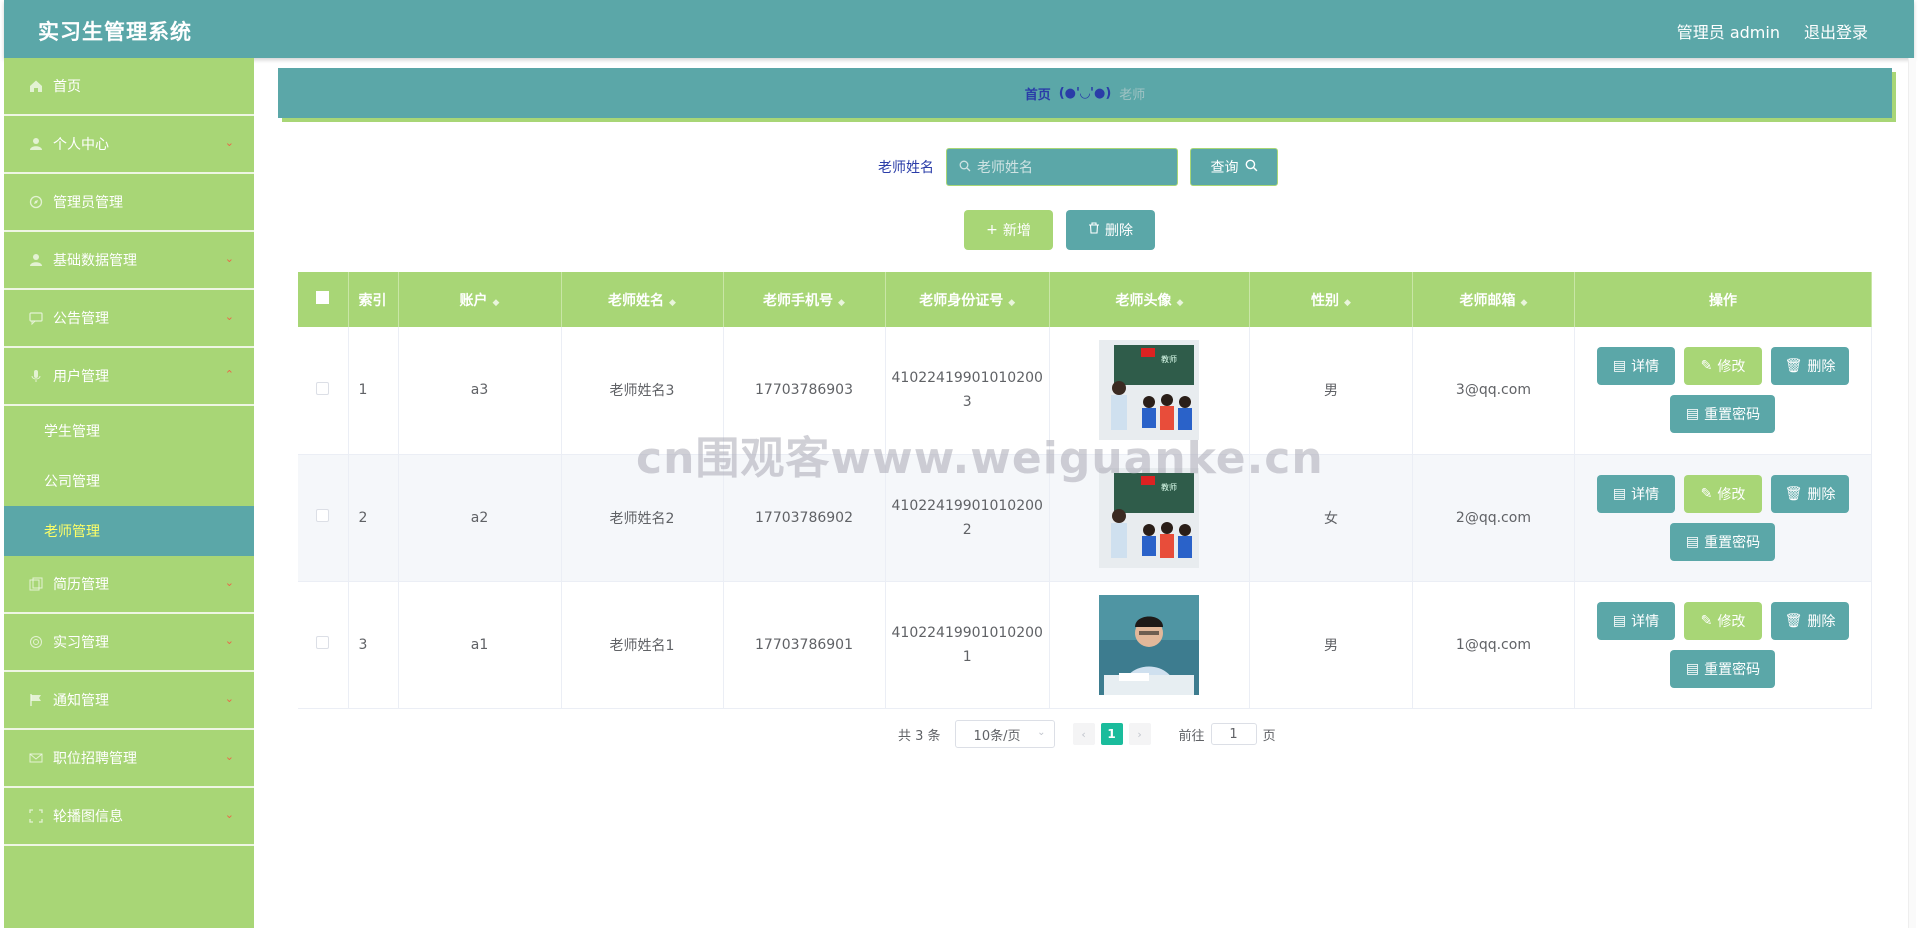  What do you see at coordinates (129, 481) in the screenshot?
I see `sidebar-subitem-companies: 公司管理` at bounding box center [129, 481].